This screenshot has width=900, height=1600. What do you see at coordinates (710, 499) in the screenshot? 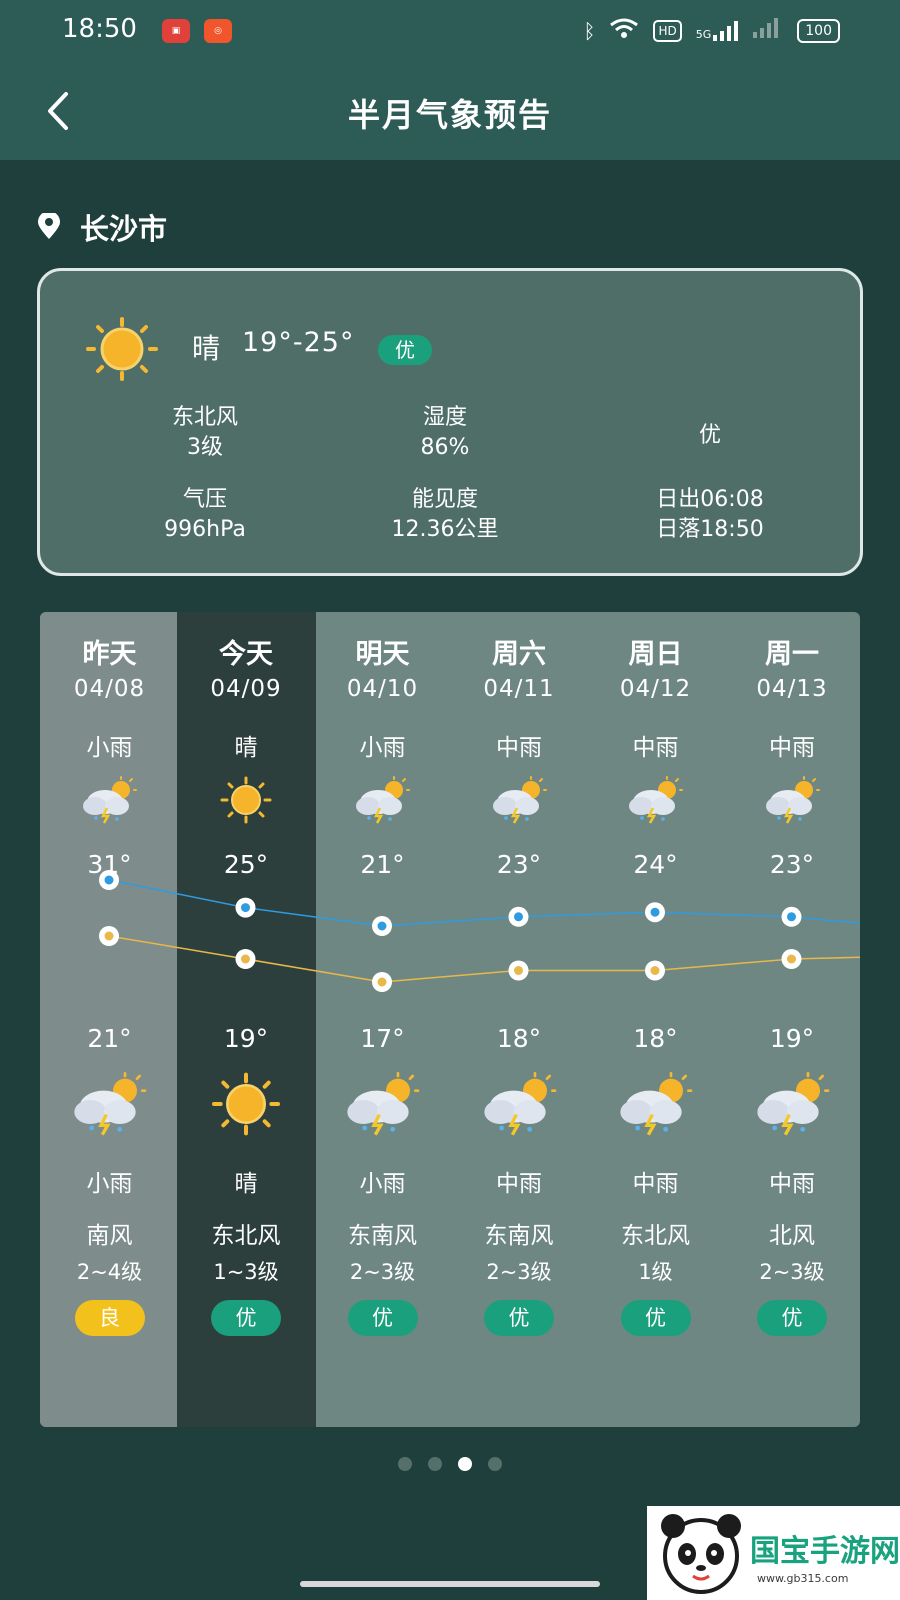
I see `sunrise-time: 日出06:08` at bounding box center [710, 499].